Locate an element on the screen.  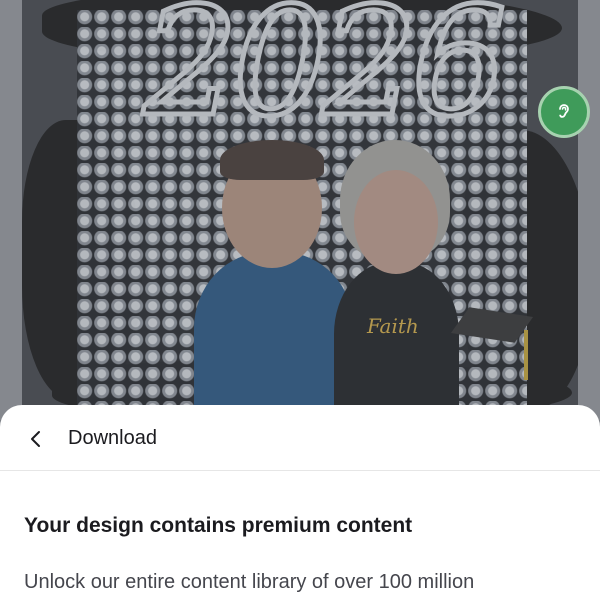
sheet-header: Download is located at coordinates (300, 438).